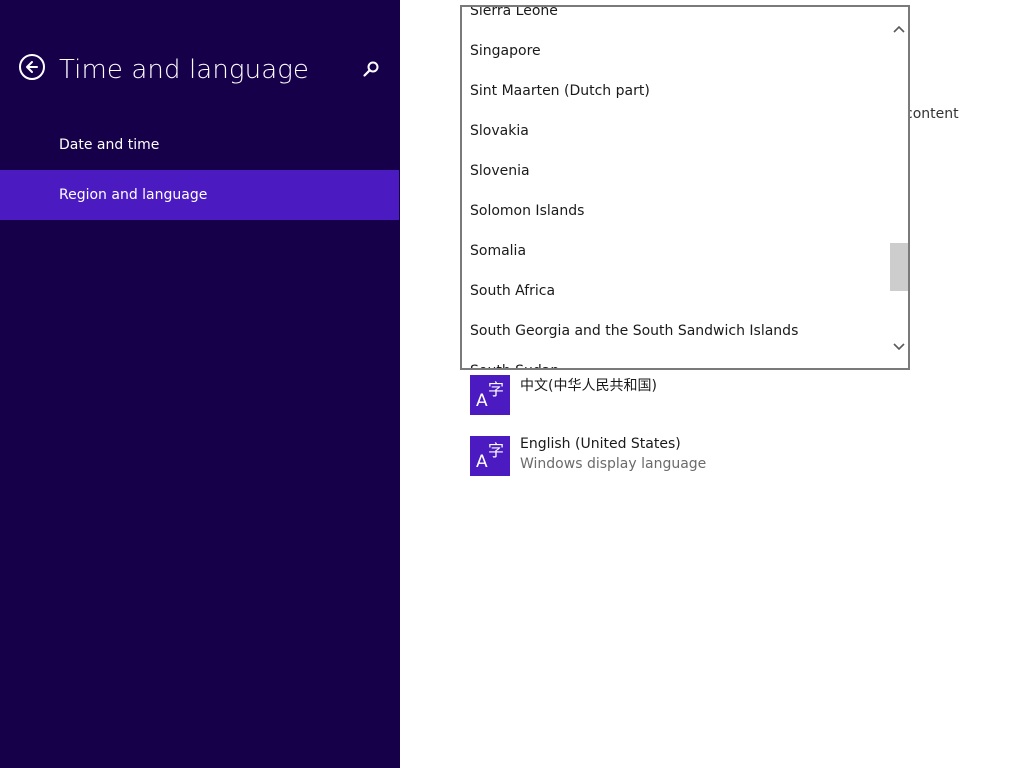 This screenshot has height=768, width=1024. What do you see at coordinates (932, 114) in the screenshot?
I see `partial-text: content` at bounding box center [932, 114].